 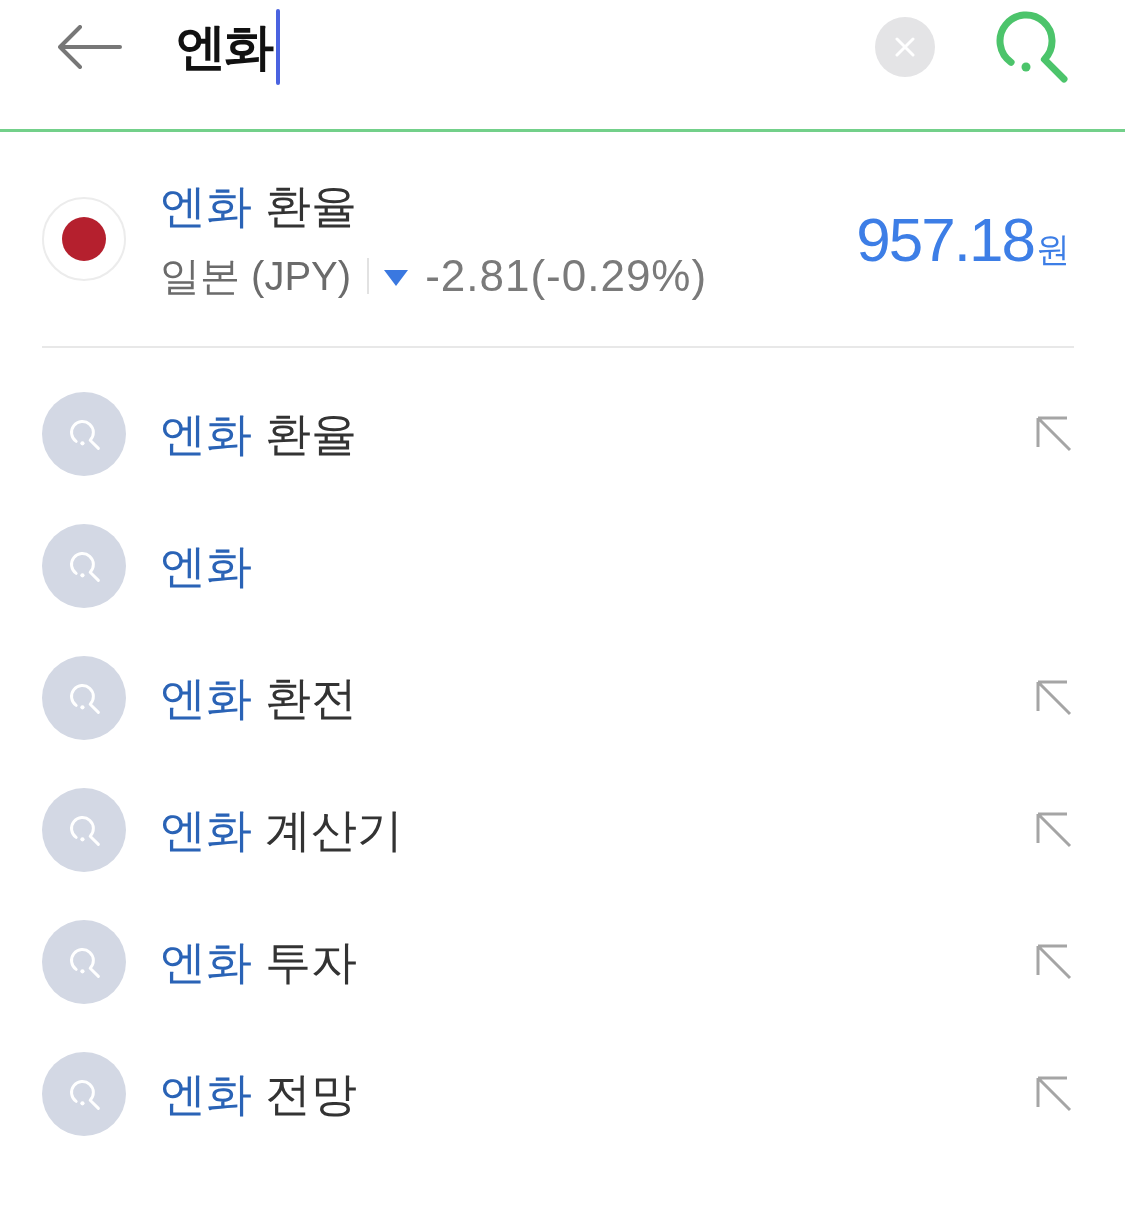 I want to click on close-icon, so click(x=905, y=47).